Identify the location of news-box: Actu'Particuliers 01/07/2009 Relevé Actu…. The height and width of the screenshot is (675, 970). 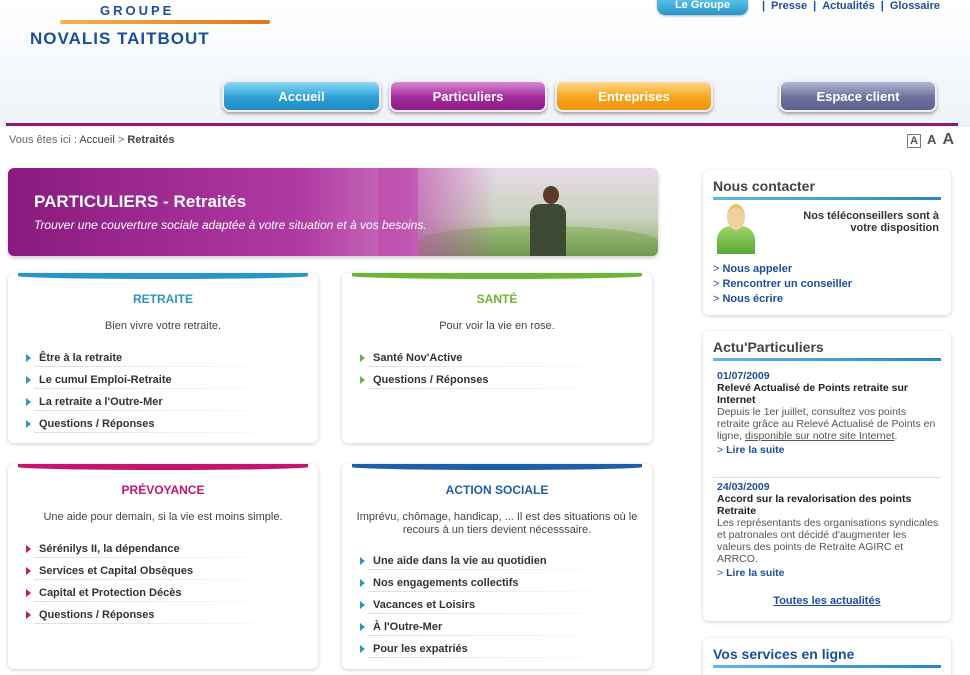
(827, 476).